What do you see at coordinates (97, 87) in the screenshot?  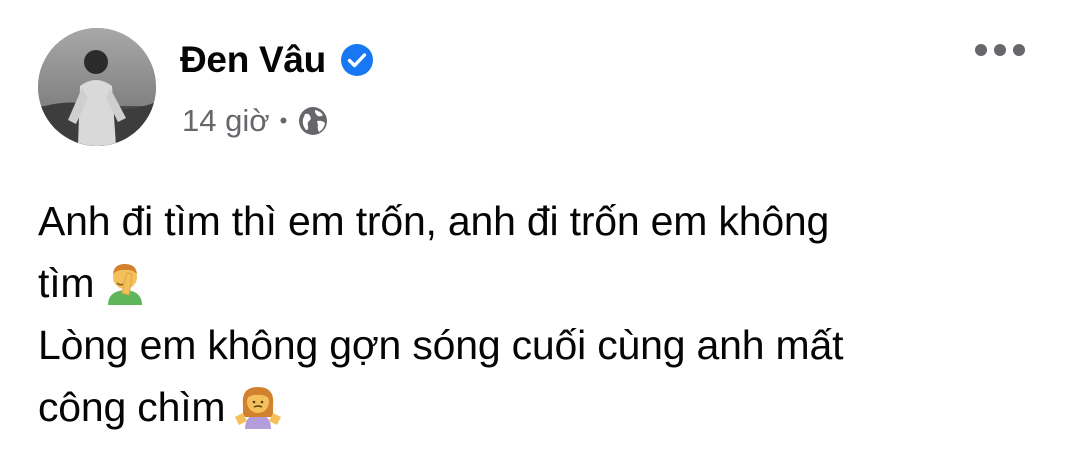 I see `avatar` at bounding box center [97, 87].